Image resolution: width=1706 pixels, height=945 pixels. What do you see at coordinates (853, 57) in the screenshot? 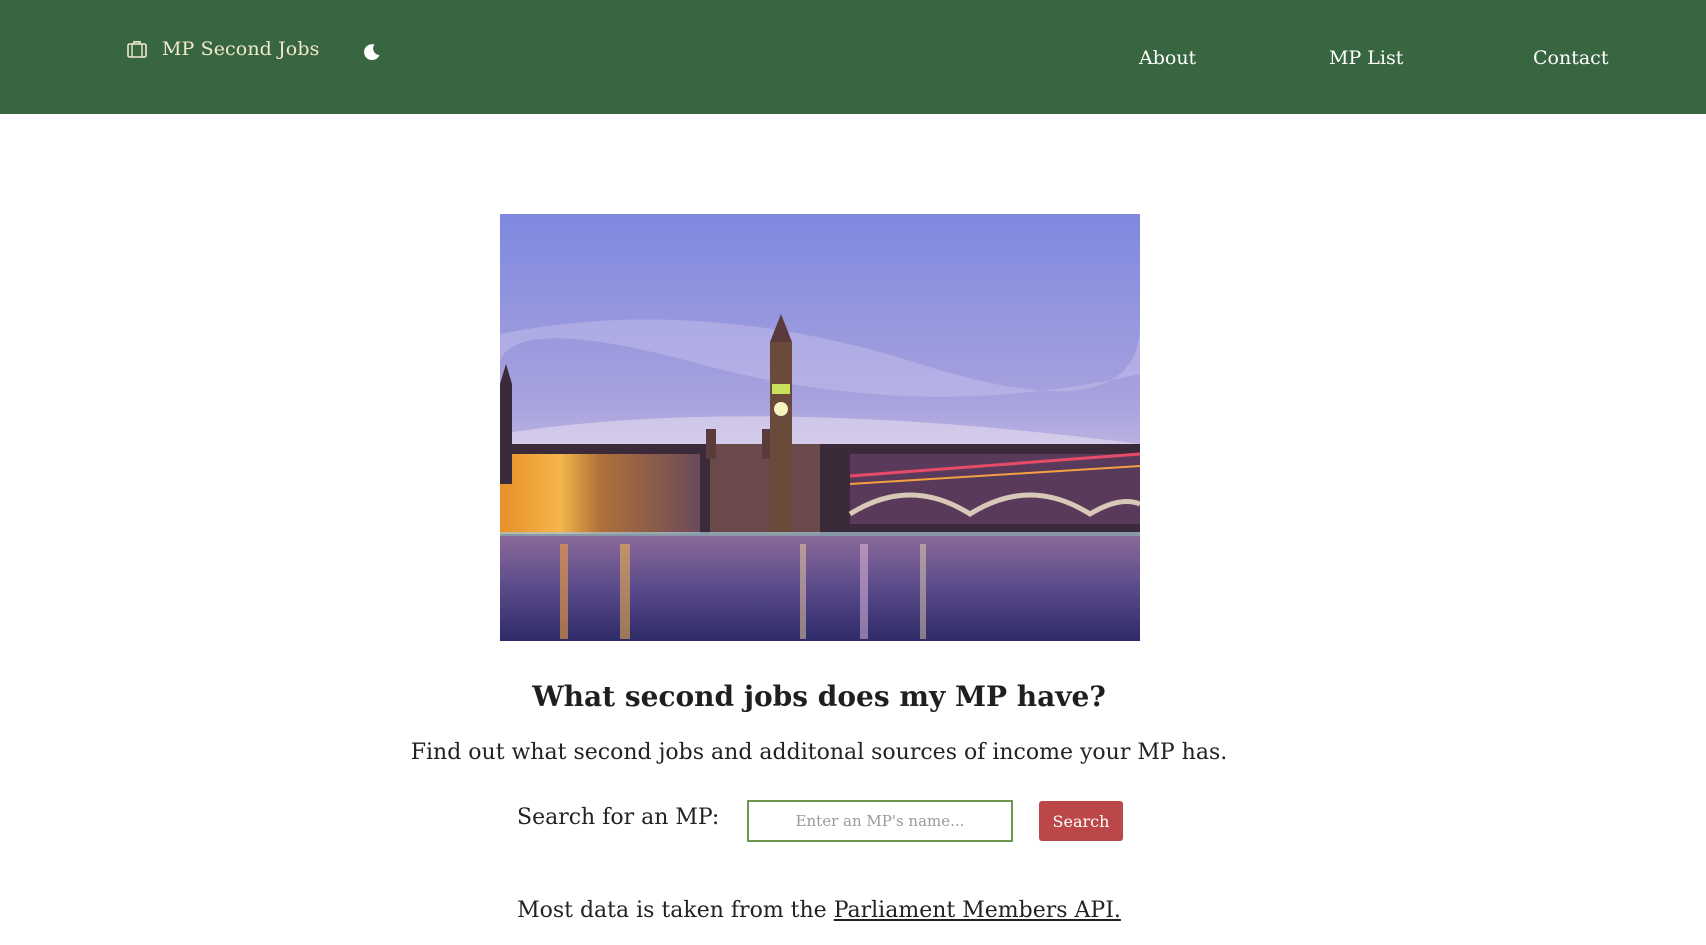
I see `top-navbar: MP Second Jobs About MP List Contact` at bounding box center [853, 57].